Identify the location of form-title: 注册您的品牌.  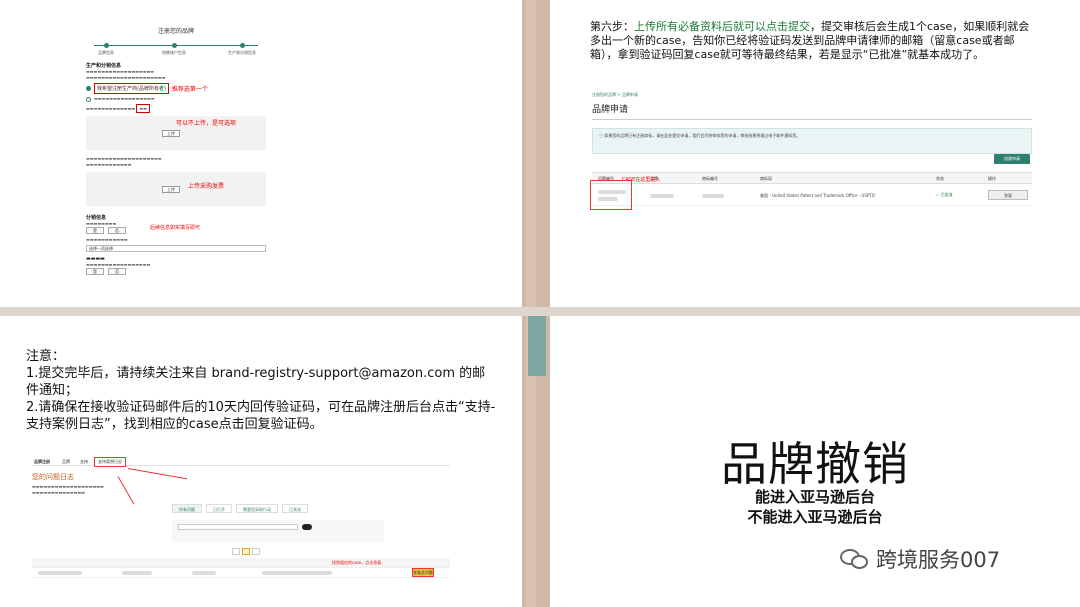
(175, 31).